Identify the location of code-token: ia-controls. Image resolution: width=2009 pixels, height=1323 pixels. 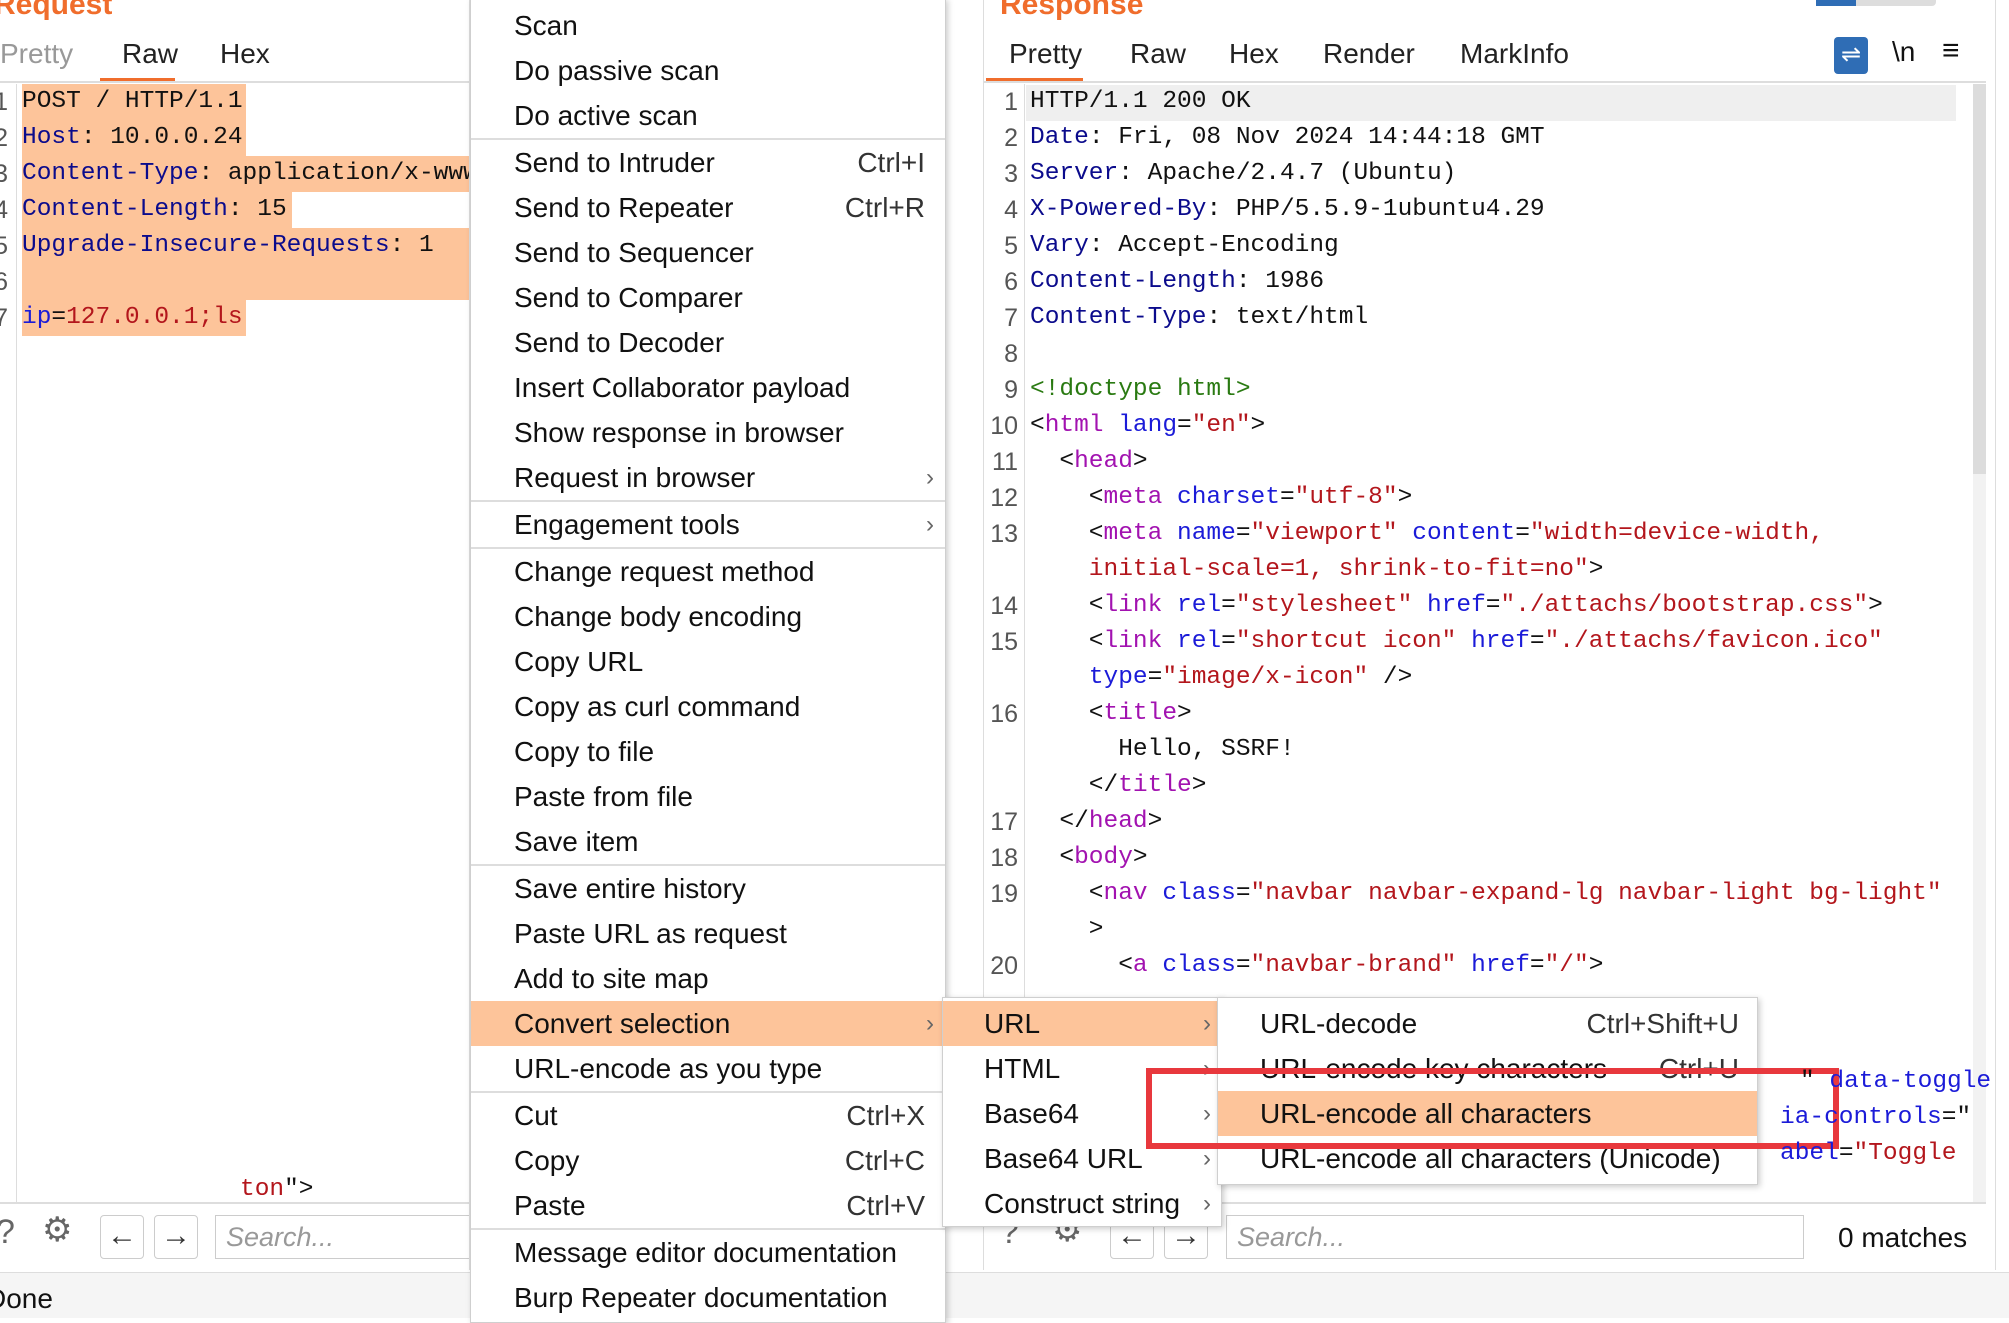
(1861, 1117).